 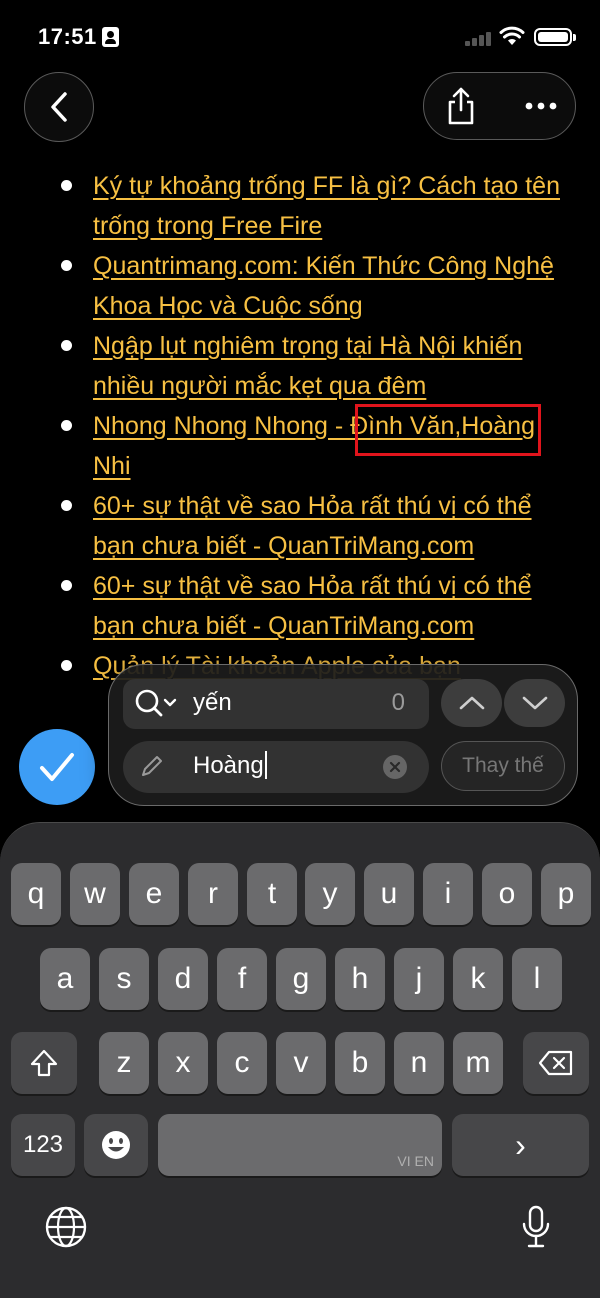 I want to click on back-button, so click(x=59, y=107).